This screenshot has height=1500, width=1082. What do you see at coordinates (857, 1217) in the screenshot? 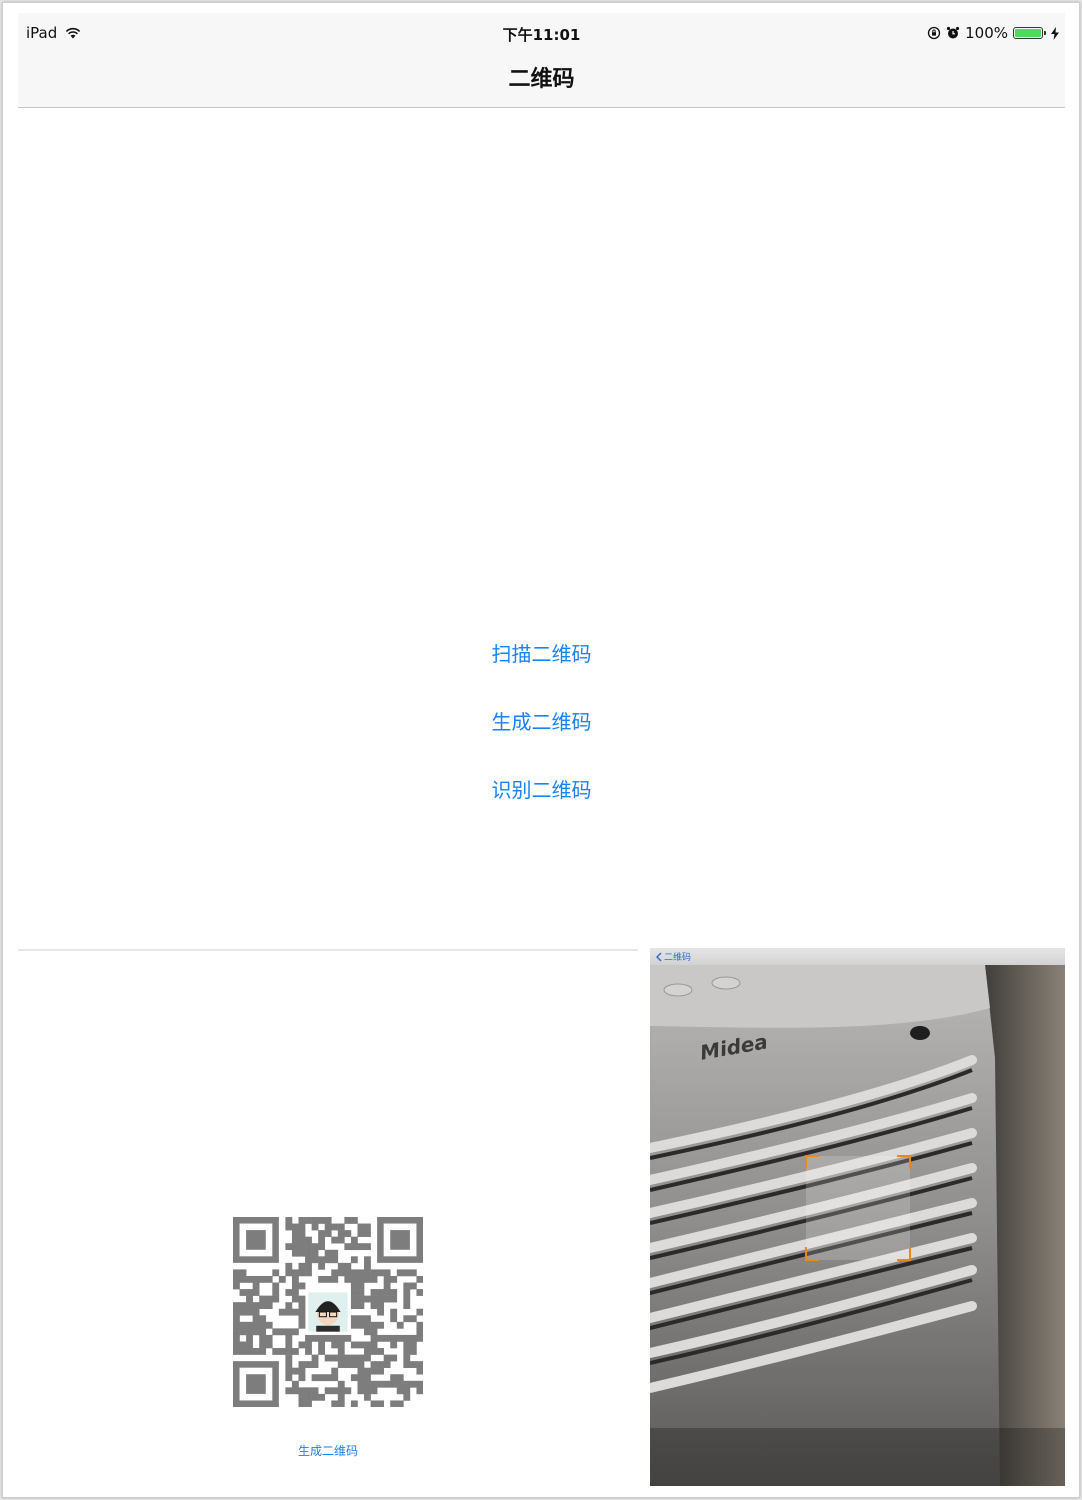
I see `scan-camera-screen: Midea 二维码` at bounding box center [857, 1217].